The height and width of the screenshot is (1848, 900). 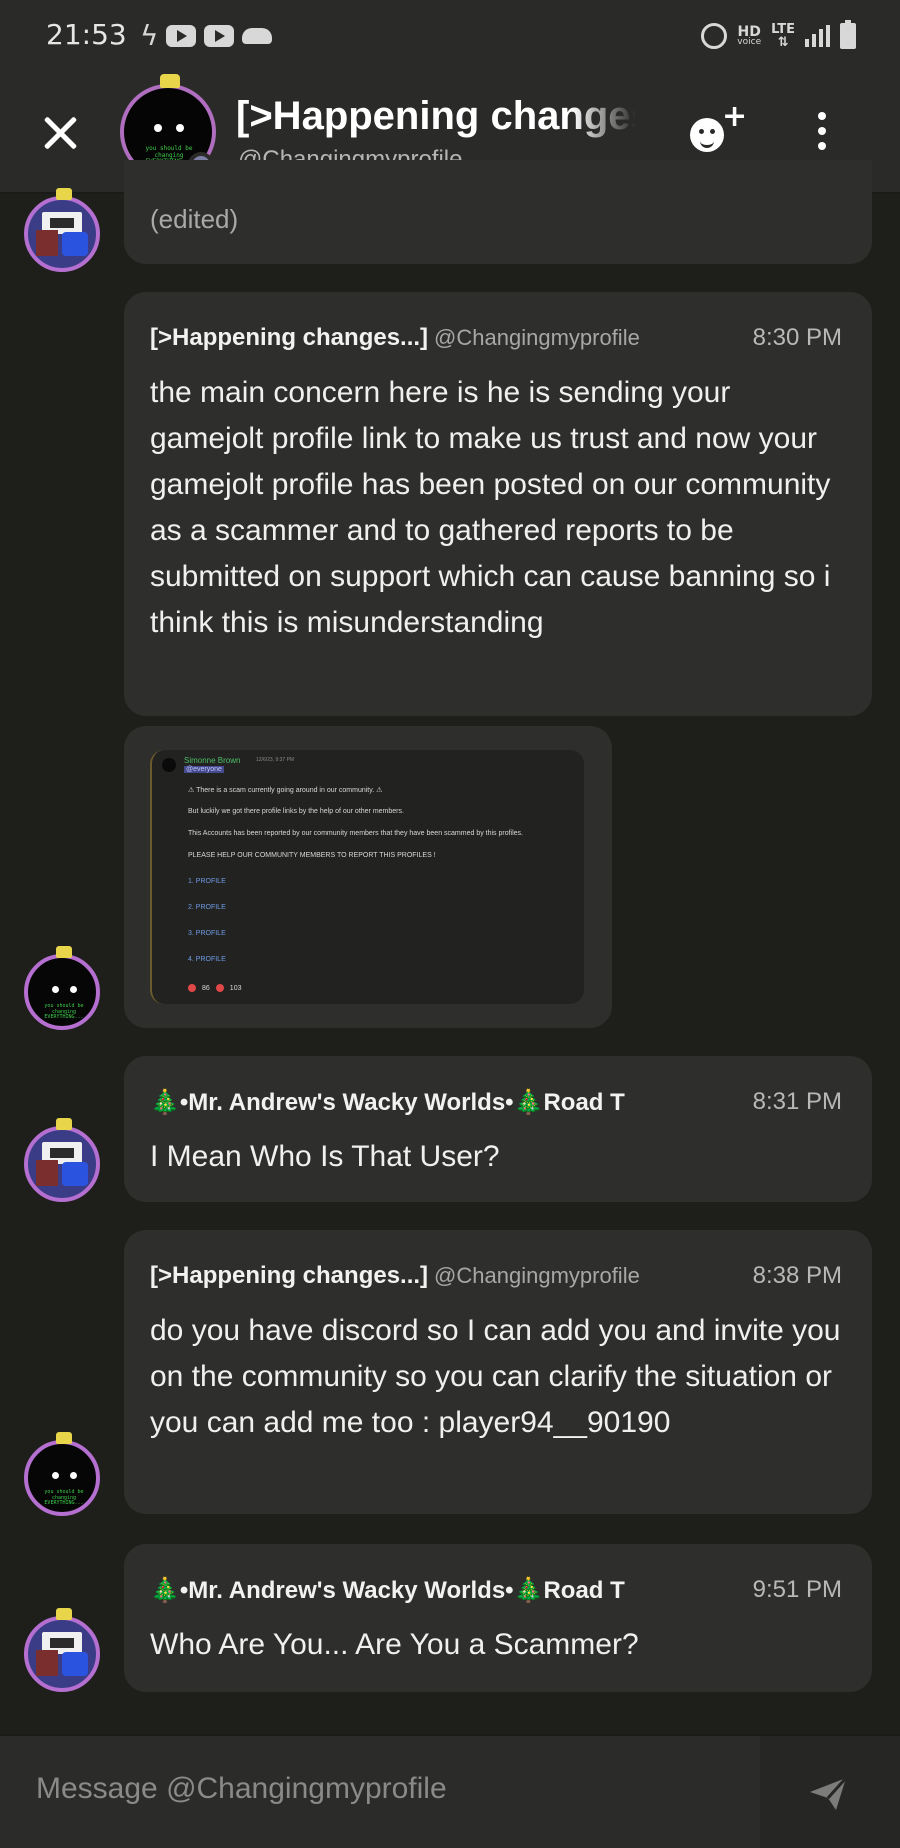 What do you see at coordinates (325, 1156) in the screenshot?
I see `message-text: I Mean Who Is That User?` at bounding box center [325, 1156].